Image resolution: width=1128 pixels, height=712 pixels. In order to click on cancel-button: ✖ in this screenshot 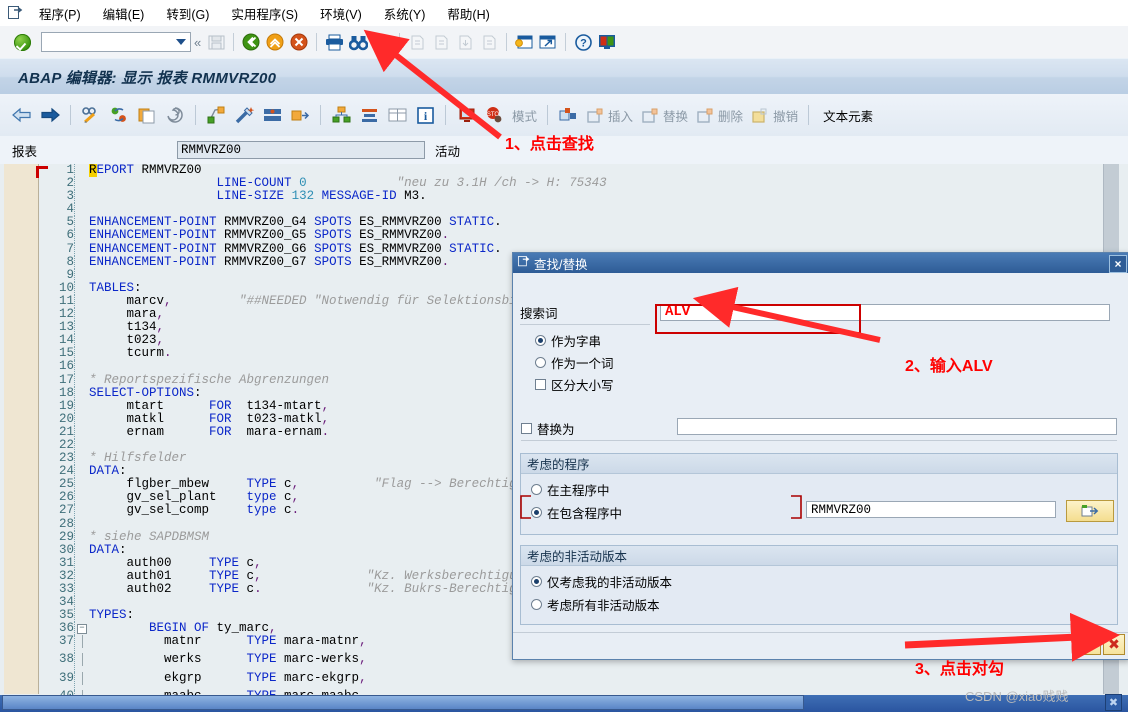, I will do `click(1114, 644)`.